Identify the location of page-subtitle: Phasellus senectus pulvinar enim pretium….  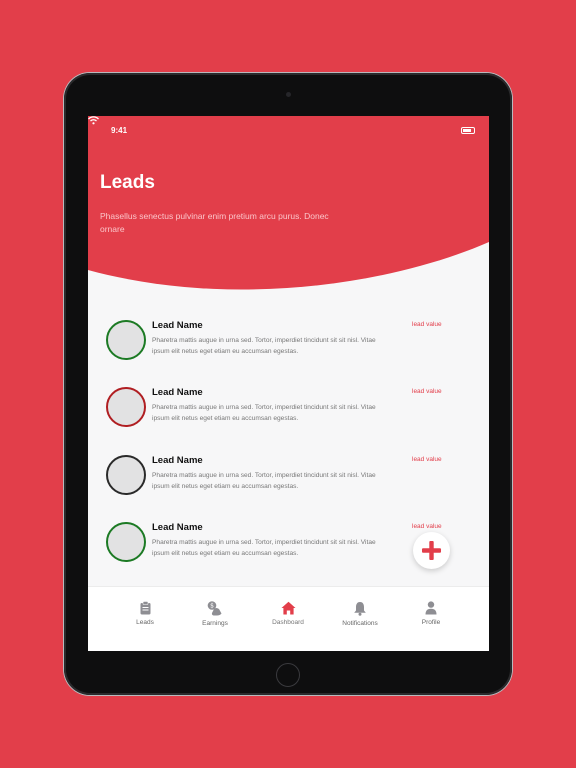
(214, 222).